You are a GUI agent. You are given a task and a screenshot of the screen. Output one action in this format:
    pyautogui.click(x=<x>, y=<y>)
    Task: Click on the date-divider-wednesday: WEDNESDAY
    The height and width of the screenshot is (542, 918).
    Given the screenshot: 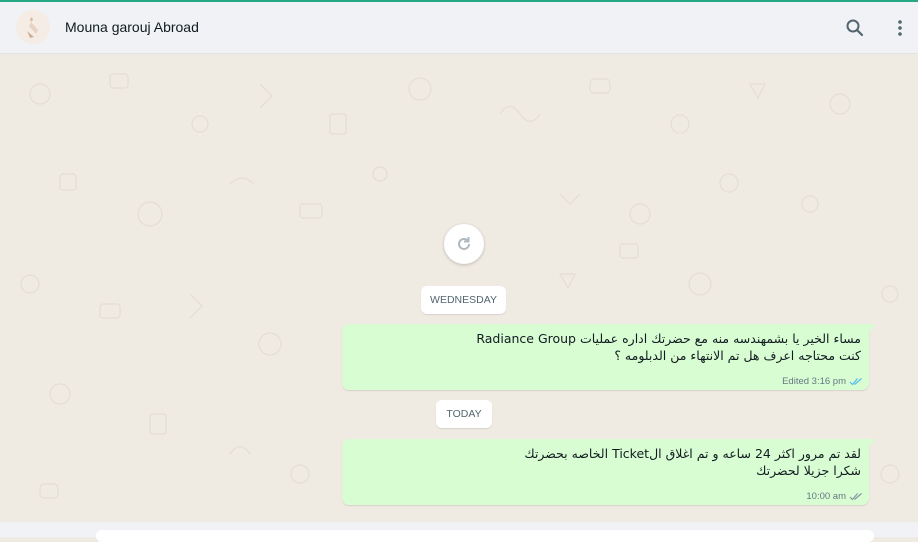 What is the action you would take?
    pyautogui.click(x=463, y=300)
    